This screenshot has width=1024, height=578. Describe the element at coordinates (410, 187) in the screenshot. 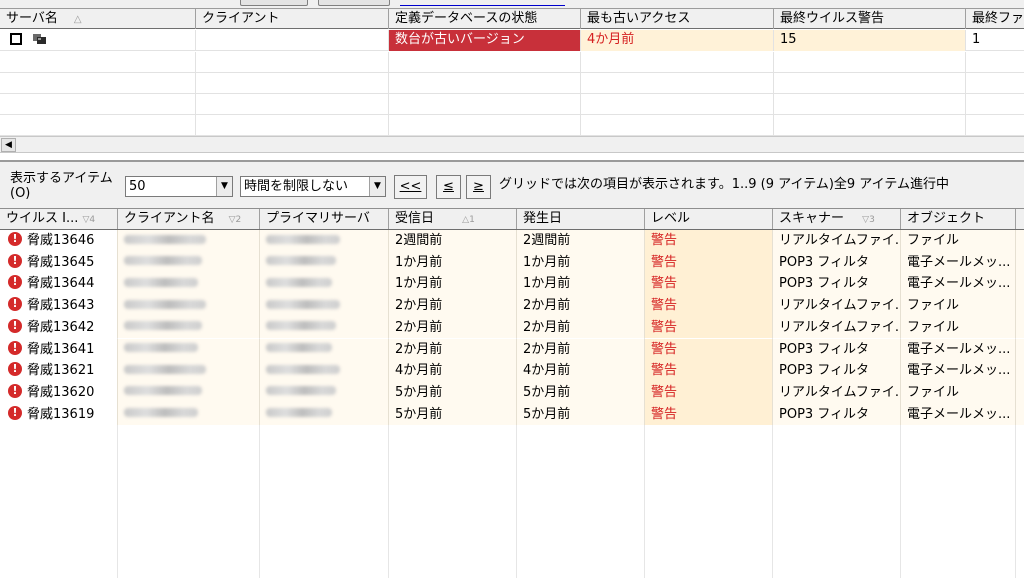

I see `first-page-button: <<` at that location.